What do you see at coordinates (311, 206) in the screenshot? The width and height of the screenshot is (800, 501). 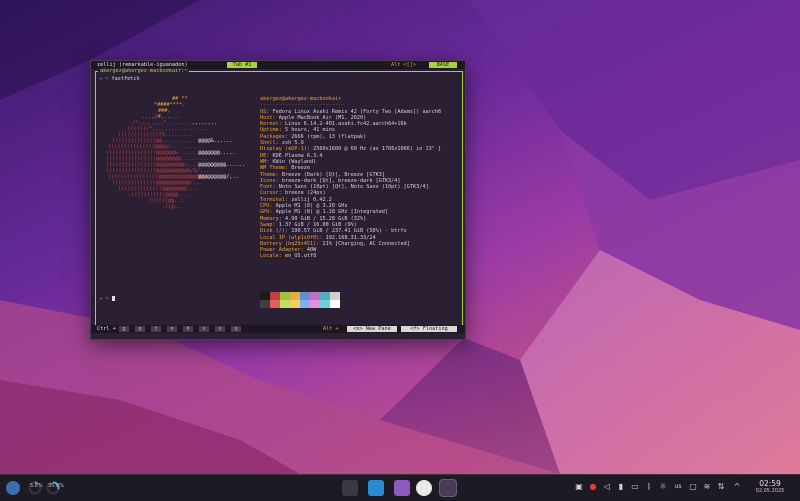 I see `info-value: Apple M1 (8) @ 3.20 GHz` at bounding box center [311, 206].